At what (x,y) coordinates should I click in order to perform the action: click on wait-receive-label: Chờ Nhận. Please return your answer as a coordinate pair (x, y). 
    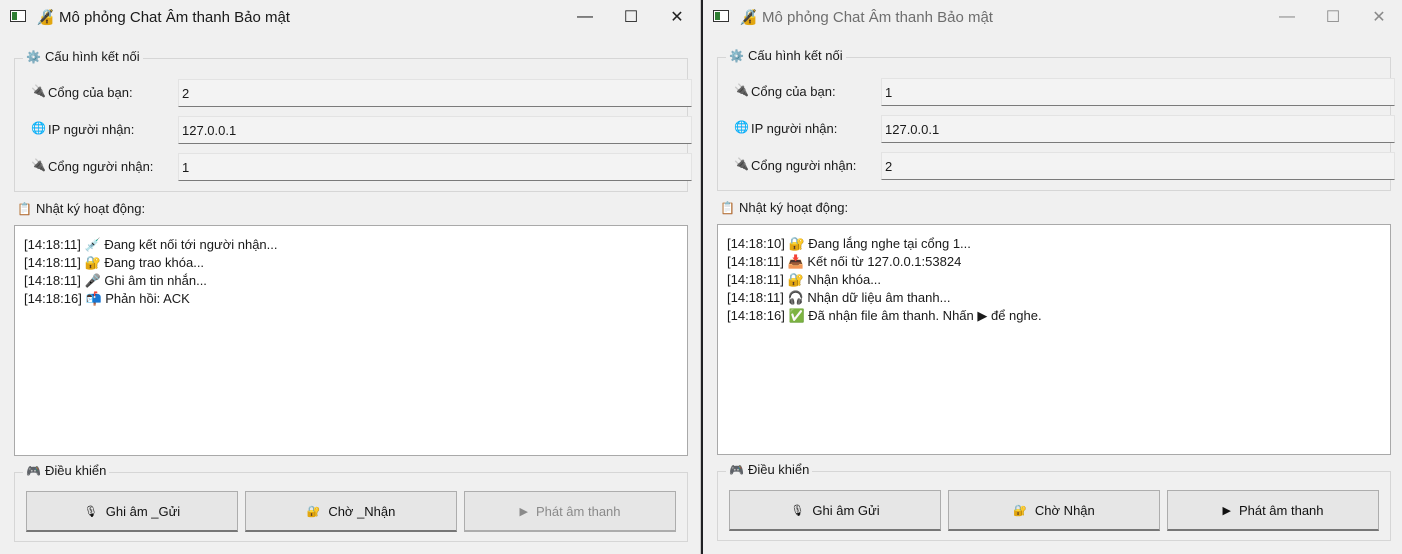
    Looking at the image, I should click on (1064, 510).